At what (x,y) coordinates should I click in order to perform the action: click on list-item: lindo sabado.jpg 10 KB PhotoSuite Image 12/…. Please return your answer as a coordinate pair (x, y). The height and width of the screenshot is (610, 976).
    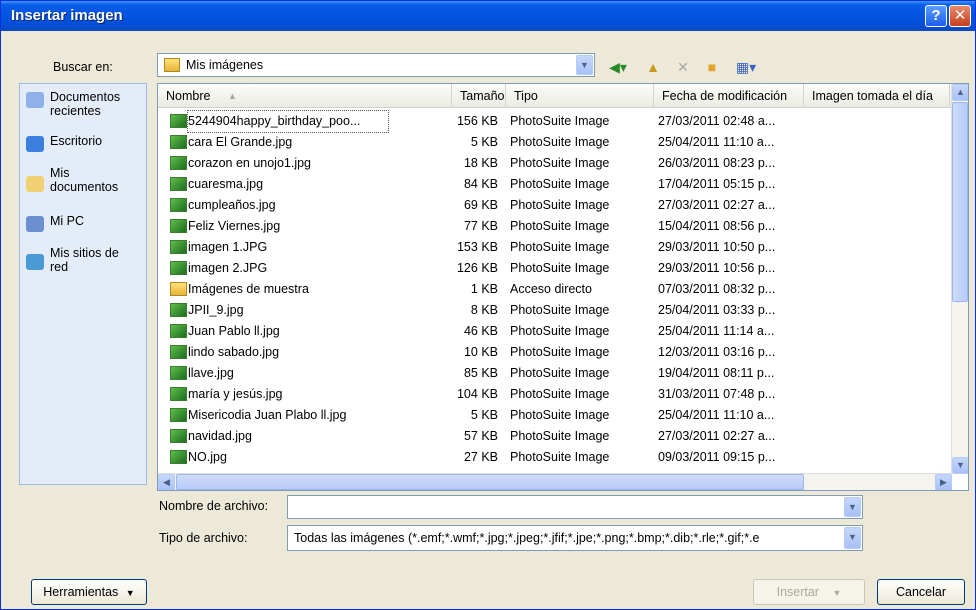
    Looking at the image, I should click on (556, 352).